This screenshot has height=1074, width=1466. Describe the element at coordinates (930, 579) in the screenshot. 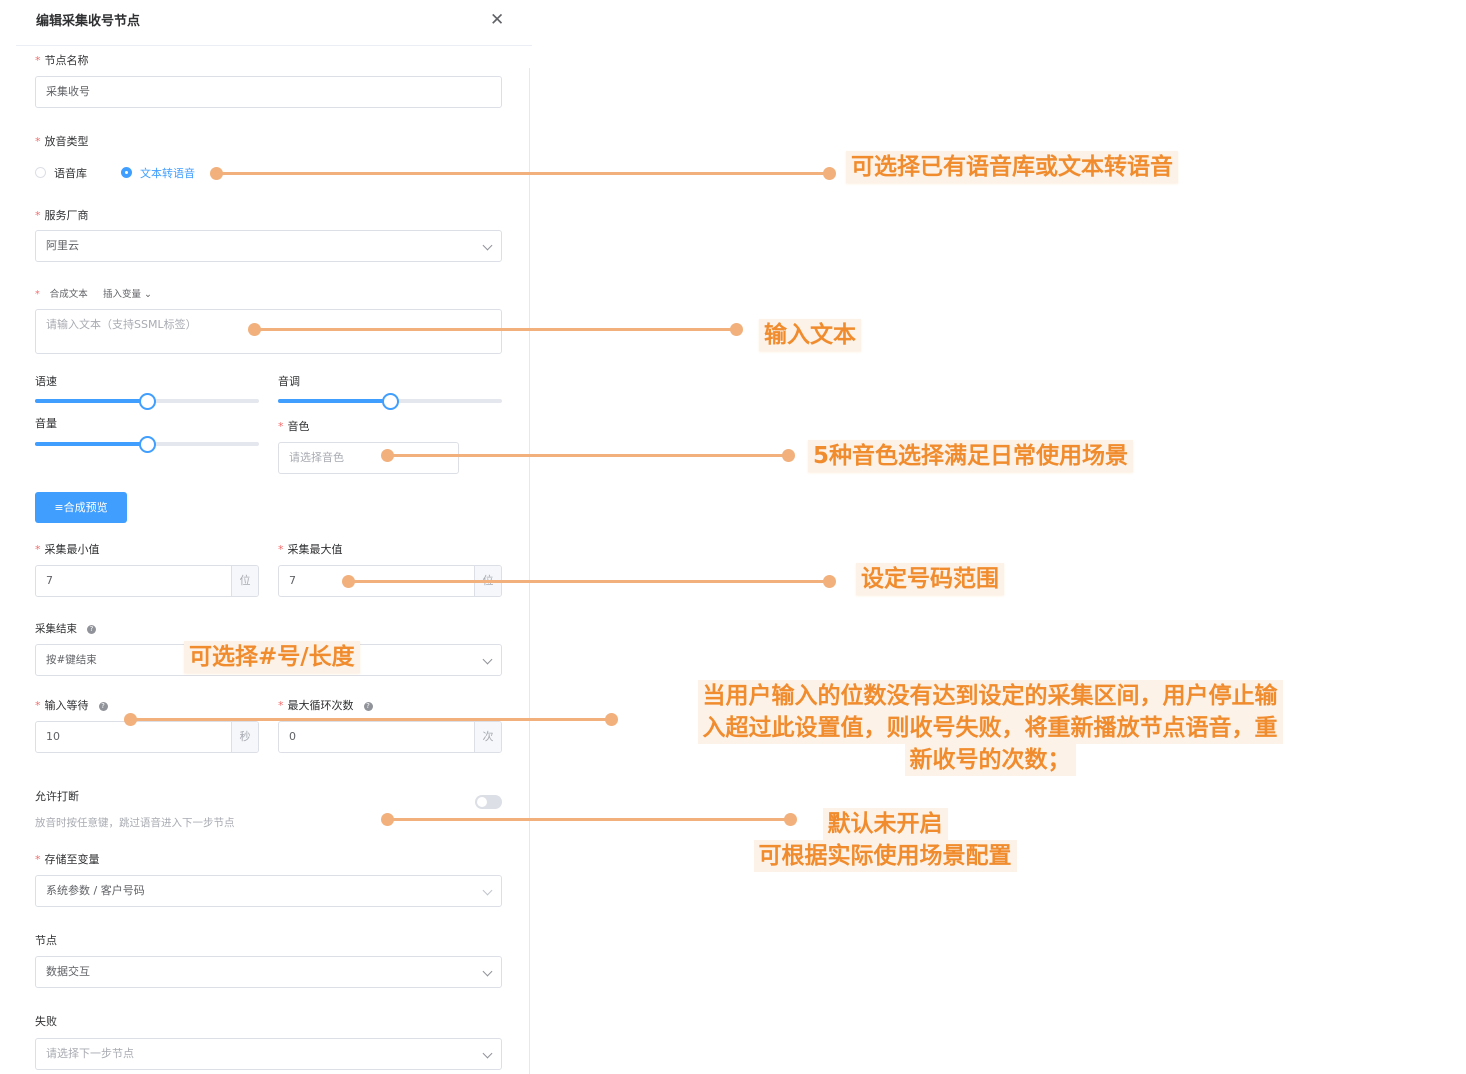

I see `annotation-range: 设定号码范围` at that location.